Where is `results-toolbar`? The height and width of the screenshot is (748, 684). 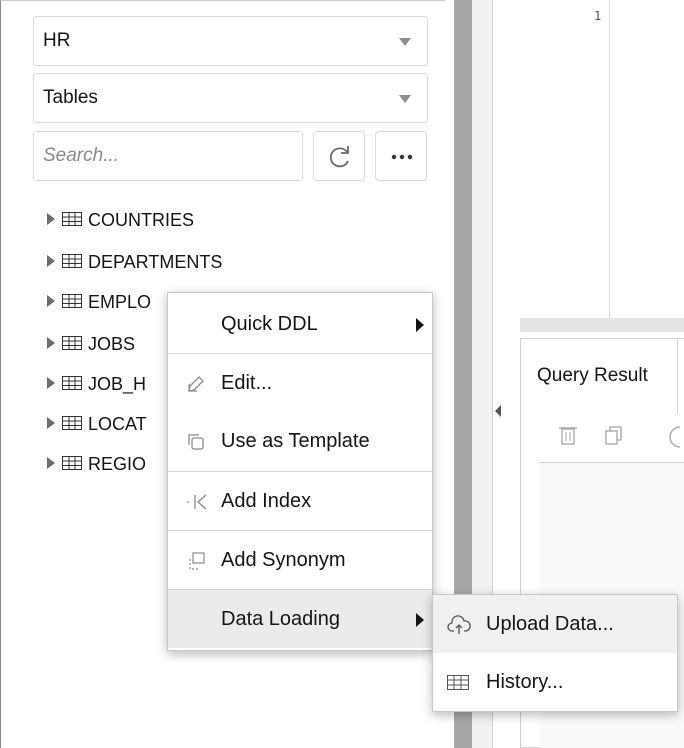 results-toolbar is located at coordinates (620, 437).